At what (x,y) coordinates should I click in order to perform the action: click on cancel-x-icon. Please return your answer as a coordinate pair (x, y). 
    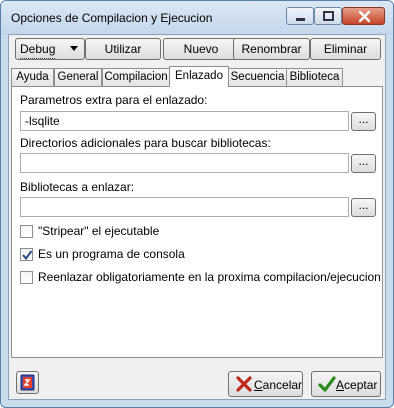
    Looking at the image, I should click on (244, 384).